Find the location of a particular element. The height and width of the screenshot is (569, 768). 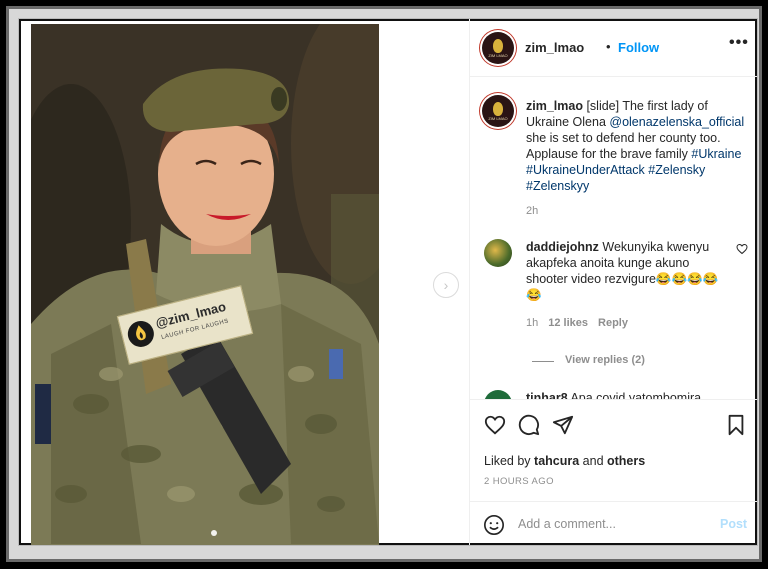

post-actions: Liked by tahcura and others 2 HOURS AGO is located at coordinates (613, 449).